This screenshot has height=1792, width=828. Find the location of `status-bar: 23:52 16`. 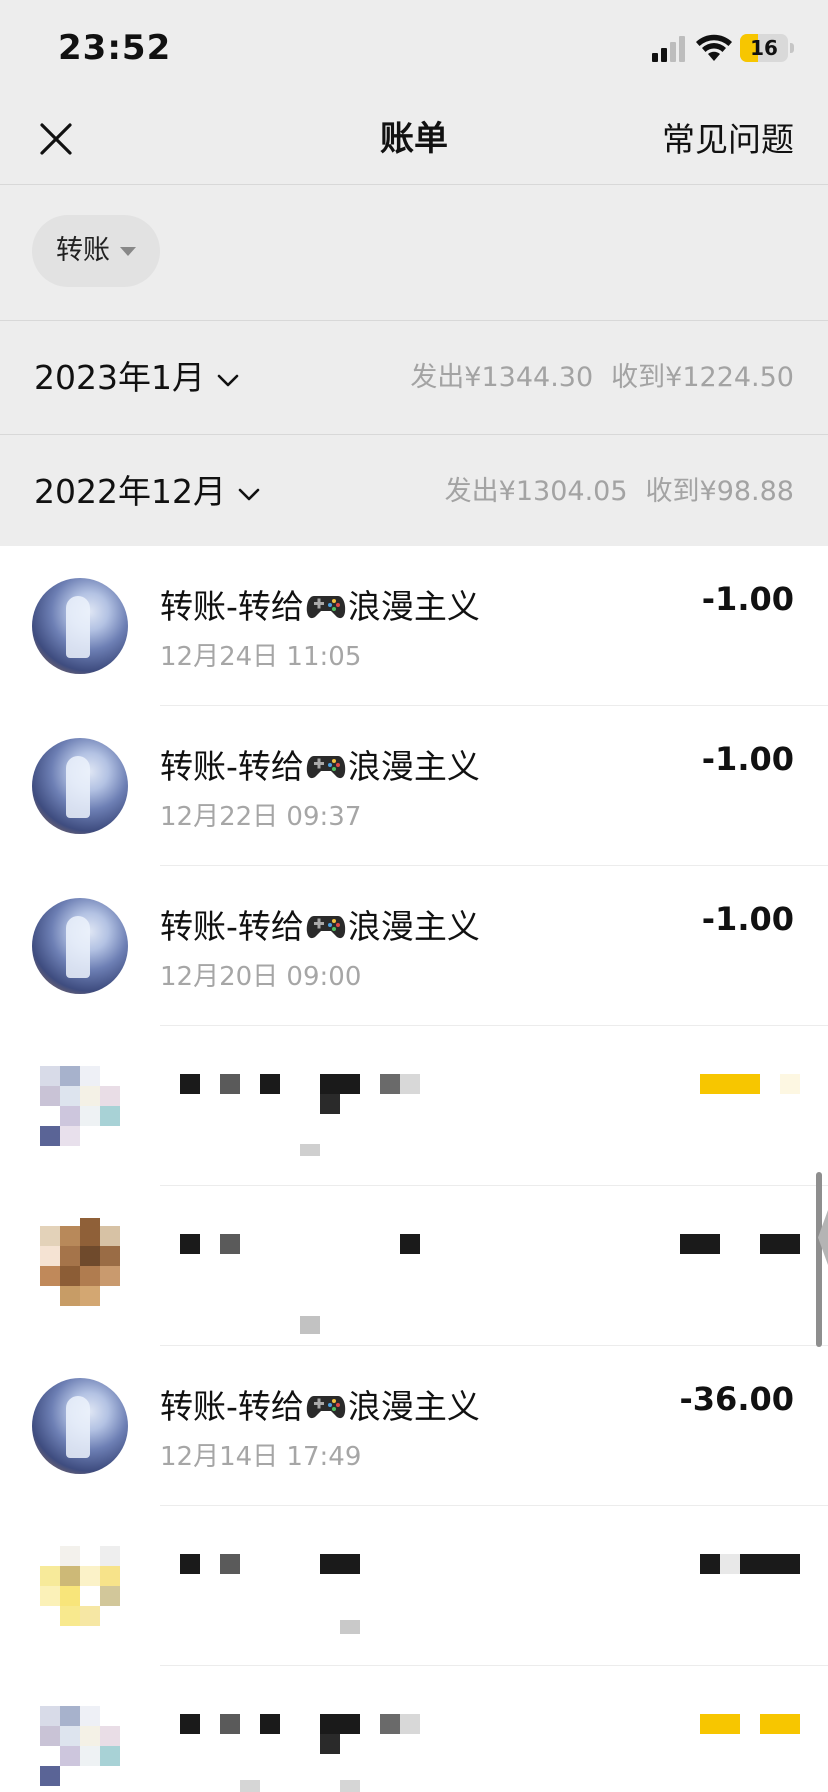

status-bar: 23:52 16 is located at coordinates (414, 47).